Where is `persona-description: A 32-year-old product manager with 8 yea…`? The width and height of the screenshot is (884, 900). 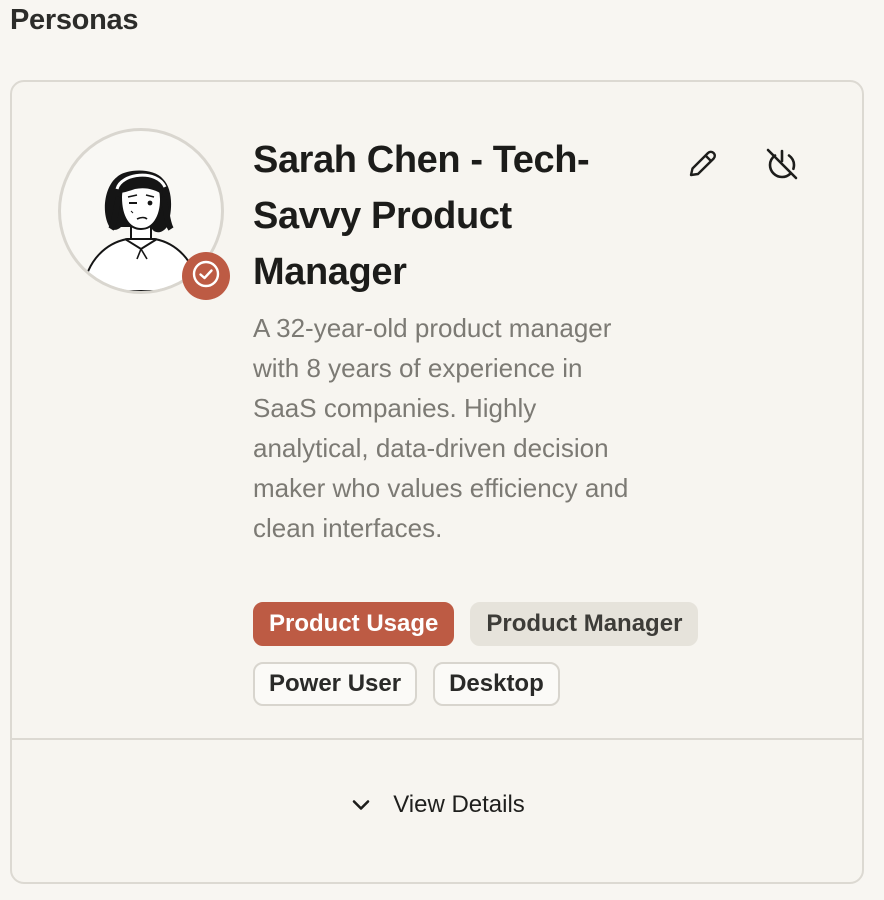 persona-description: A 32-year-old product manager with 8 yea… is located at coordinates (441, 428).